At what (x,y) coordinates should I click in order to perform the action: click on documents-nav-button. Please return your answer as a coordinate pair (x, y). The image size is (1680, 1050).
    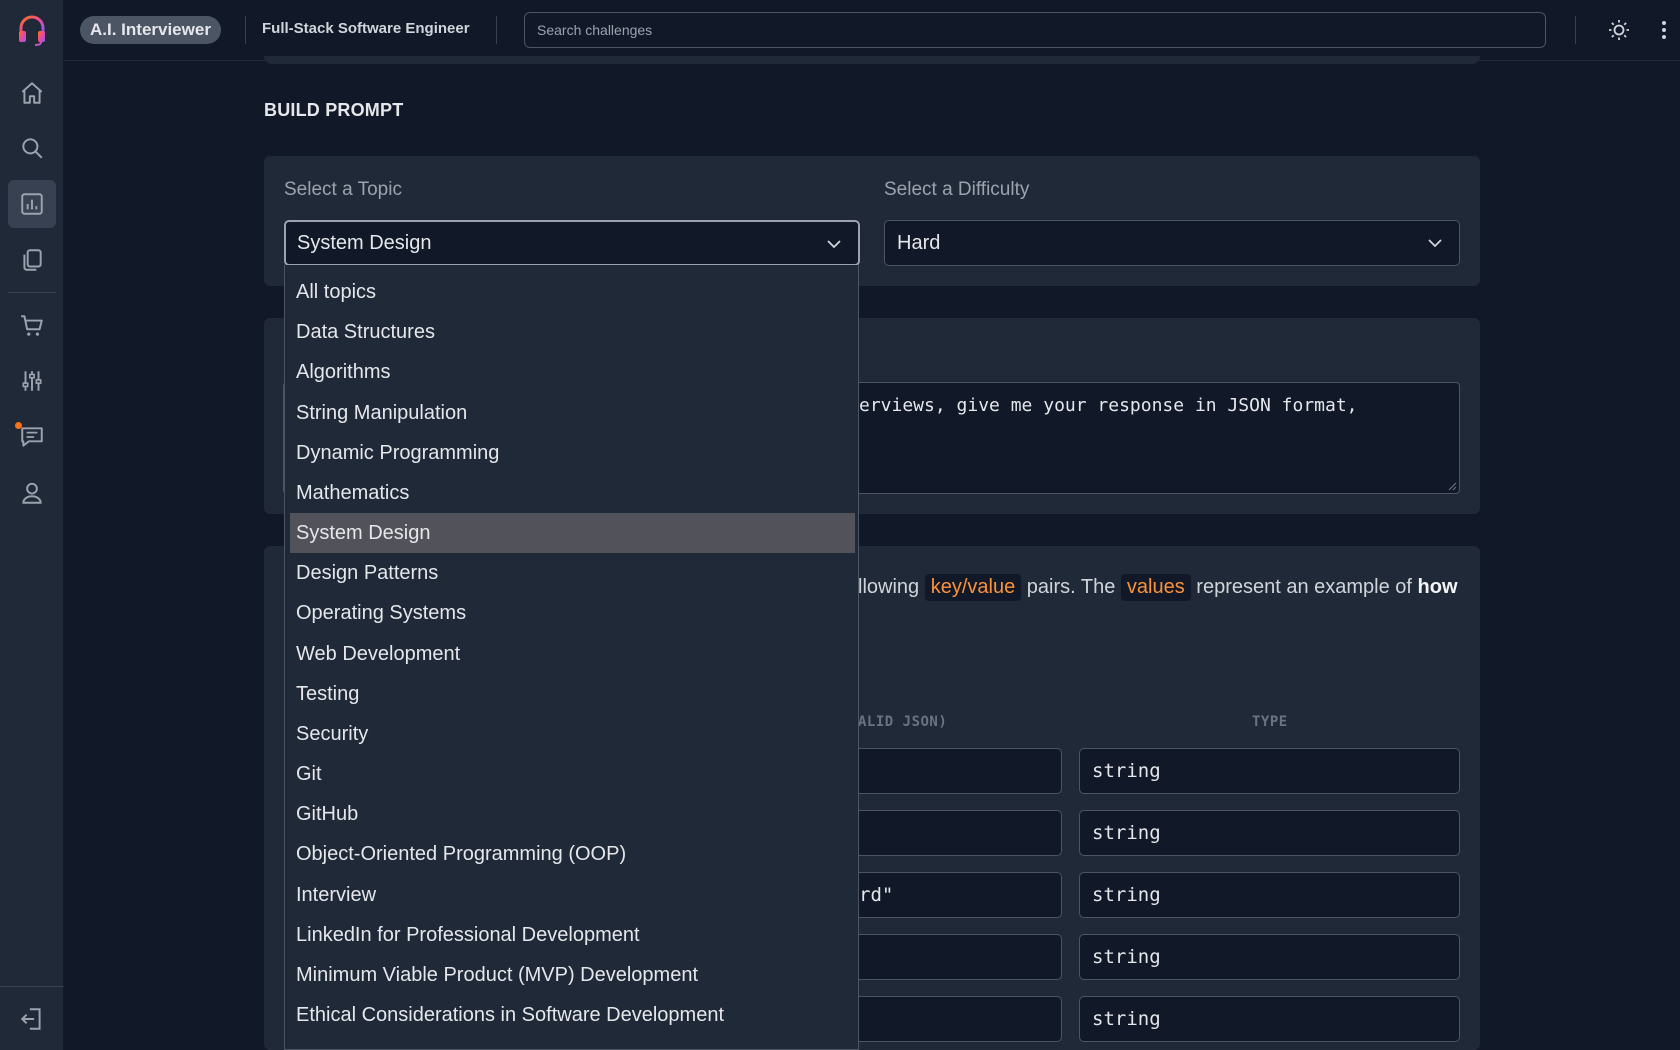
    Looking at the image, I should click on (32, 260).